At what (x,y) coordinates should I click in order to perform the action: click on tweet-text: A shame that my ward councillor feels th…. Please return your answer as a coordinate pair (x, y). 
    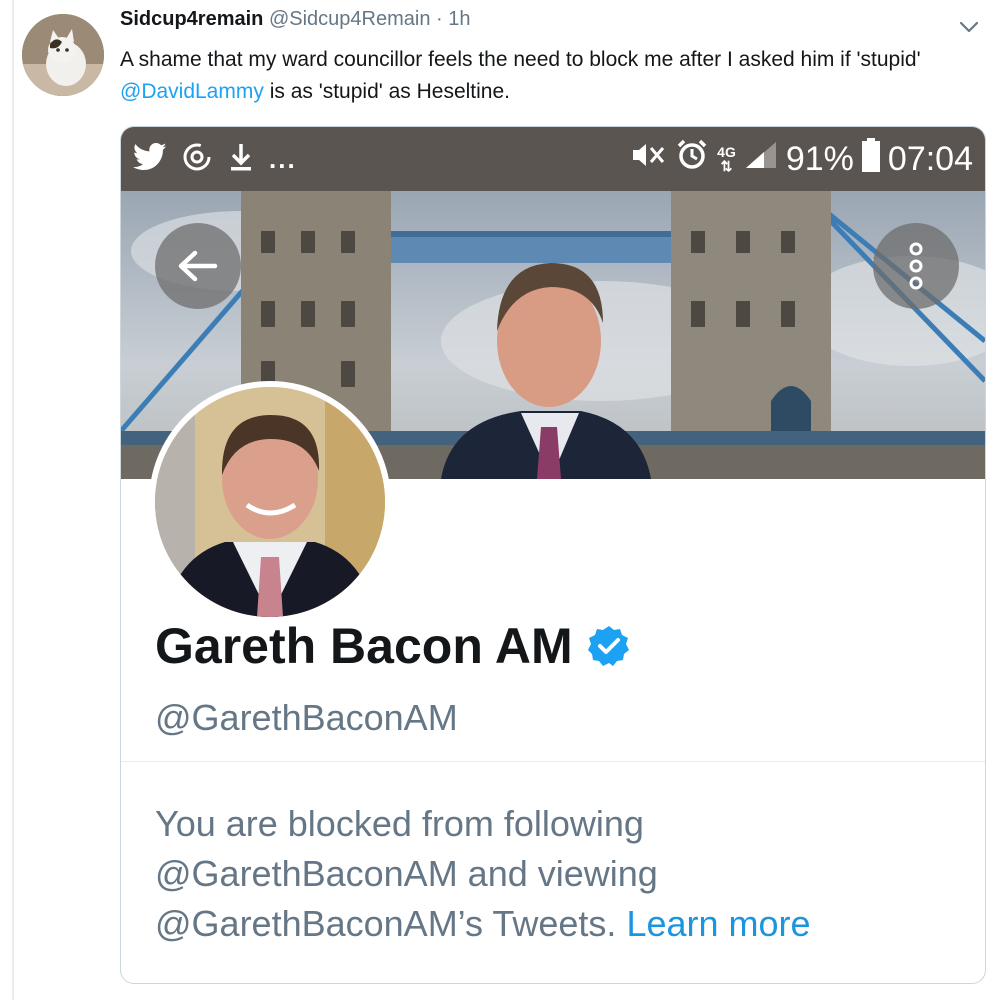
    Looking at the image, I should click on (550, 76).